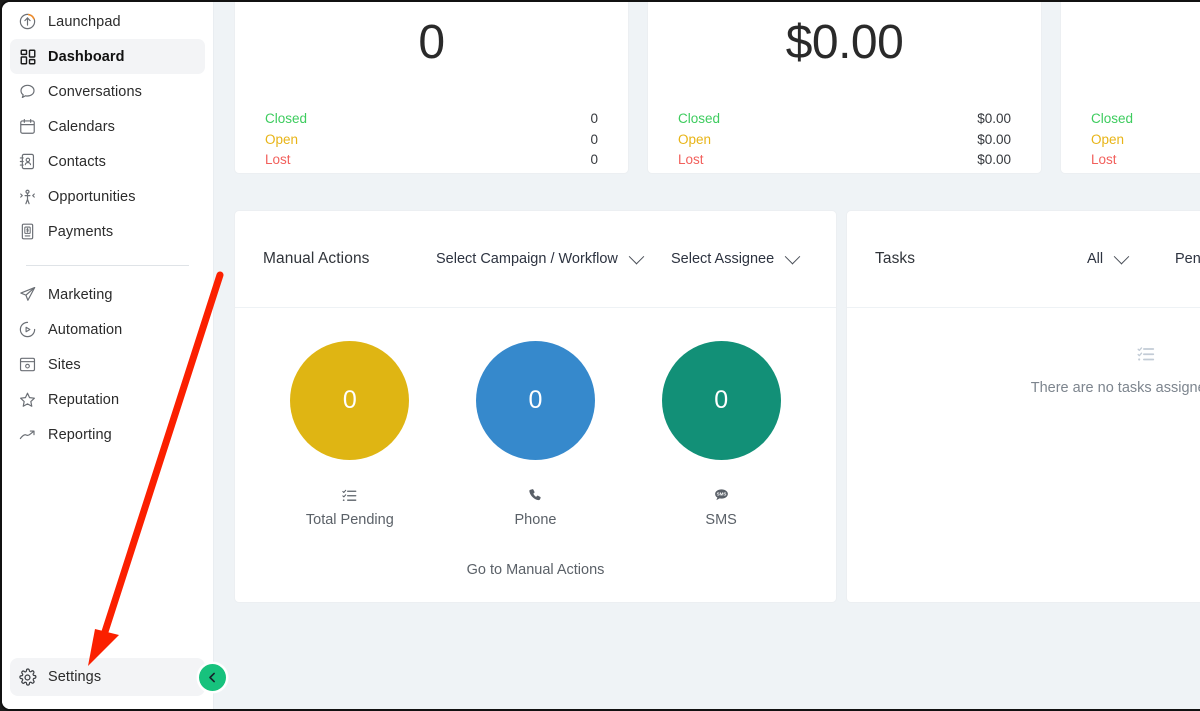 The width and height of the screenshot is (1200, 711). What do you see at coordinates (107, 677) in the screenshot?
I see `sidebar-item-settings: Settings` at bounding box center [107, 677].